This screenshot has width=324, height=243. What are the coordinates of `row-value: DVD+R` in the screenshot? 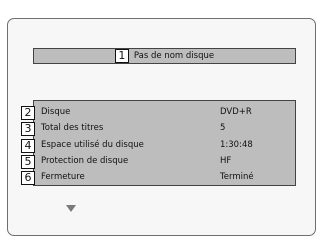 It's located at (236, 112).